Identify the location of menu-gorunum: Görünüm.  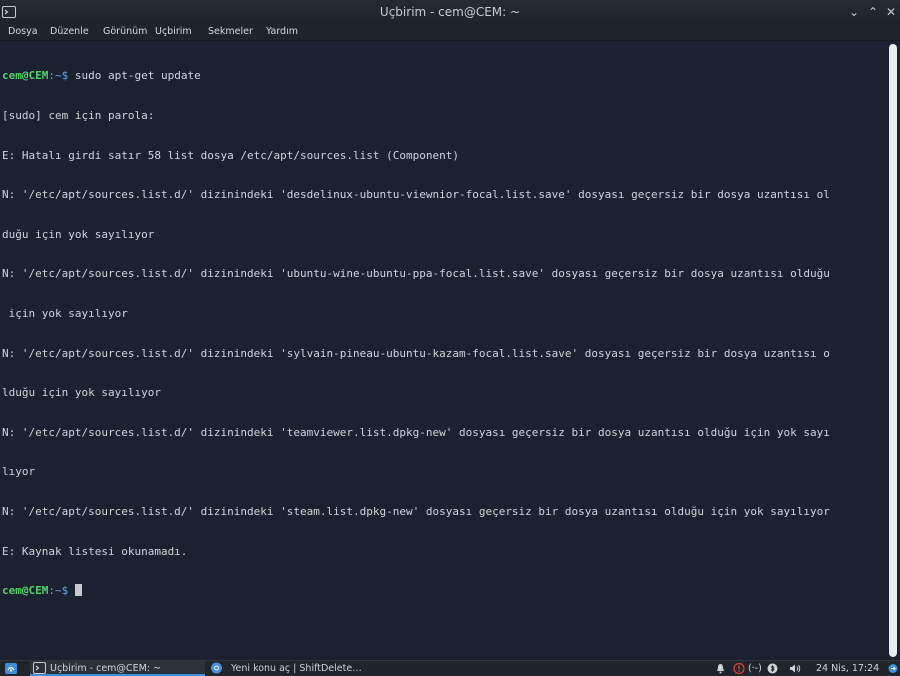
(125, 32).